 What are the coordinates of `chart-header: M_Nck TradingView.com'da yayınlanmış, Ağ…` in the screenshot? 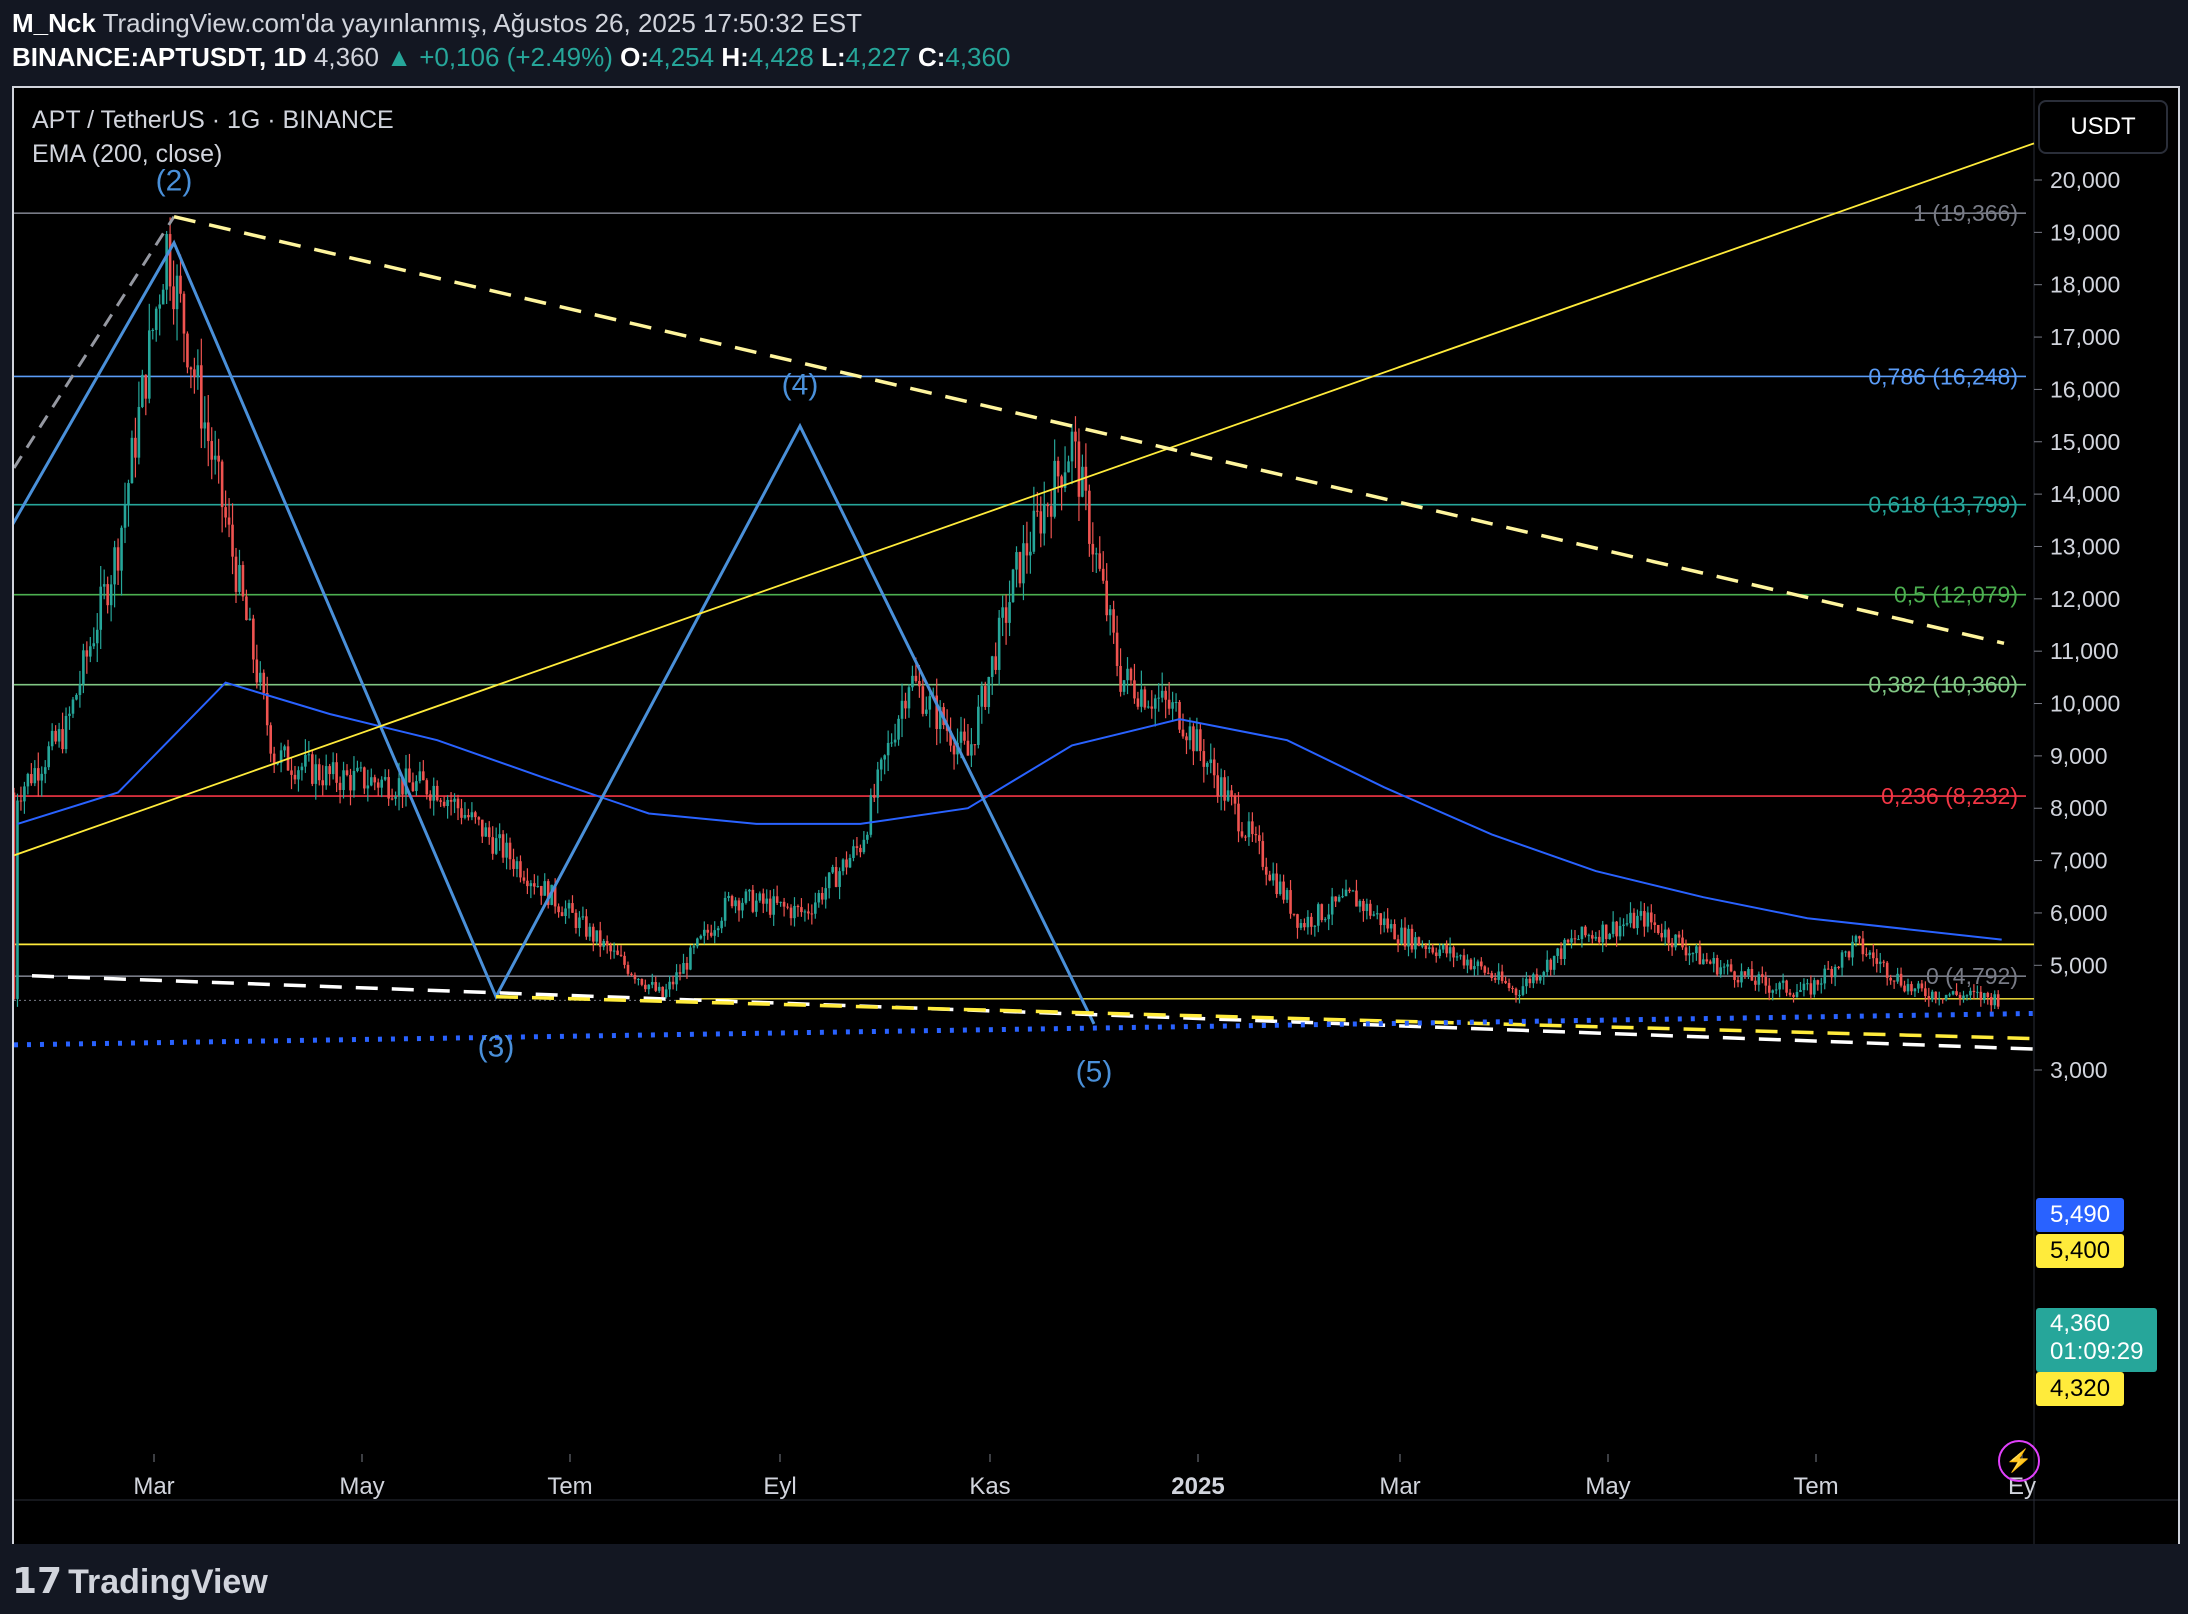 It's located at (1094, 40).